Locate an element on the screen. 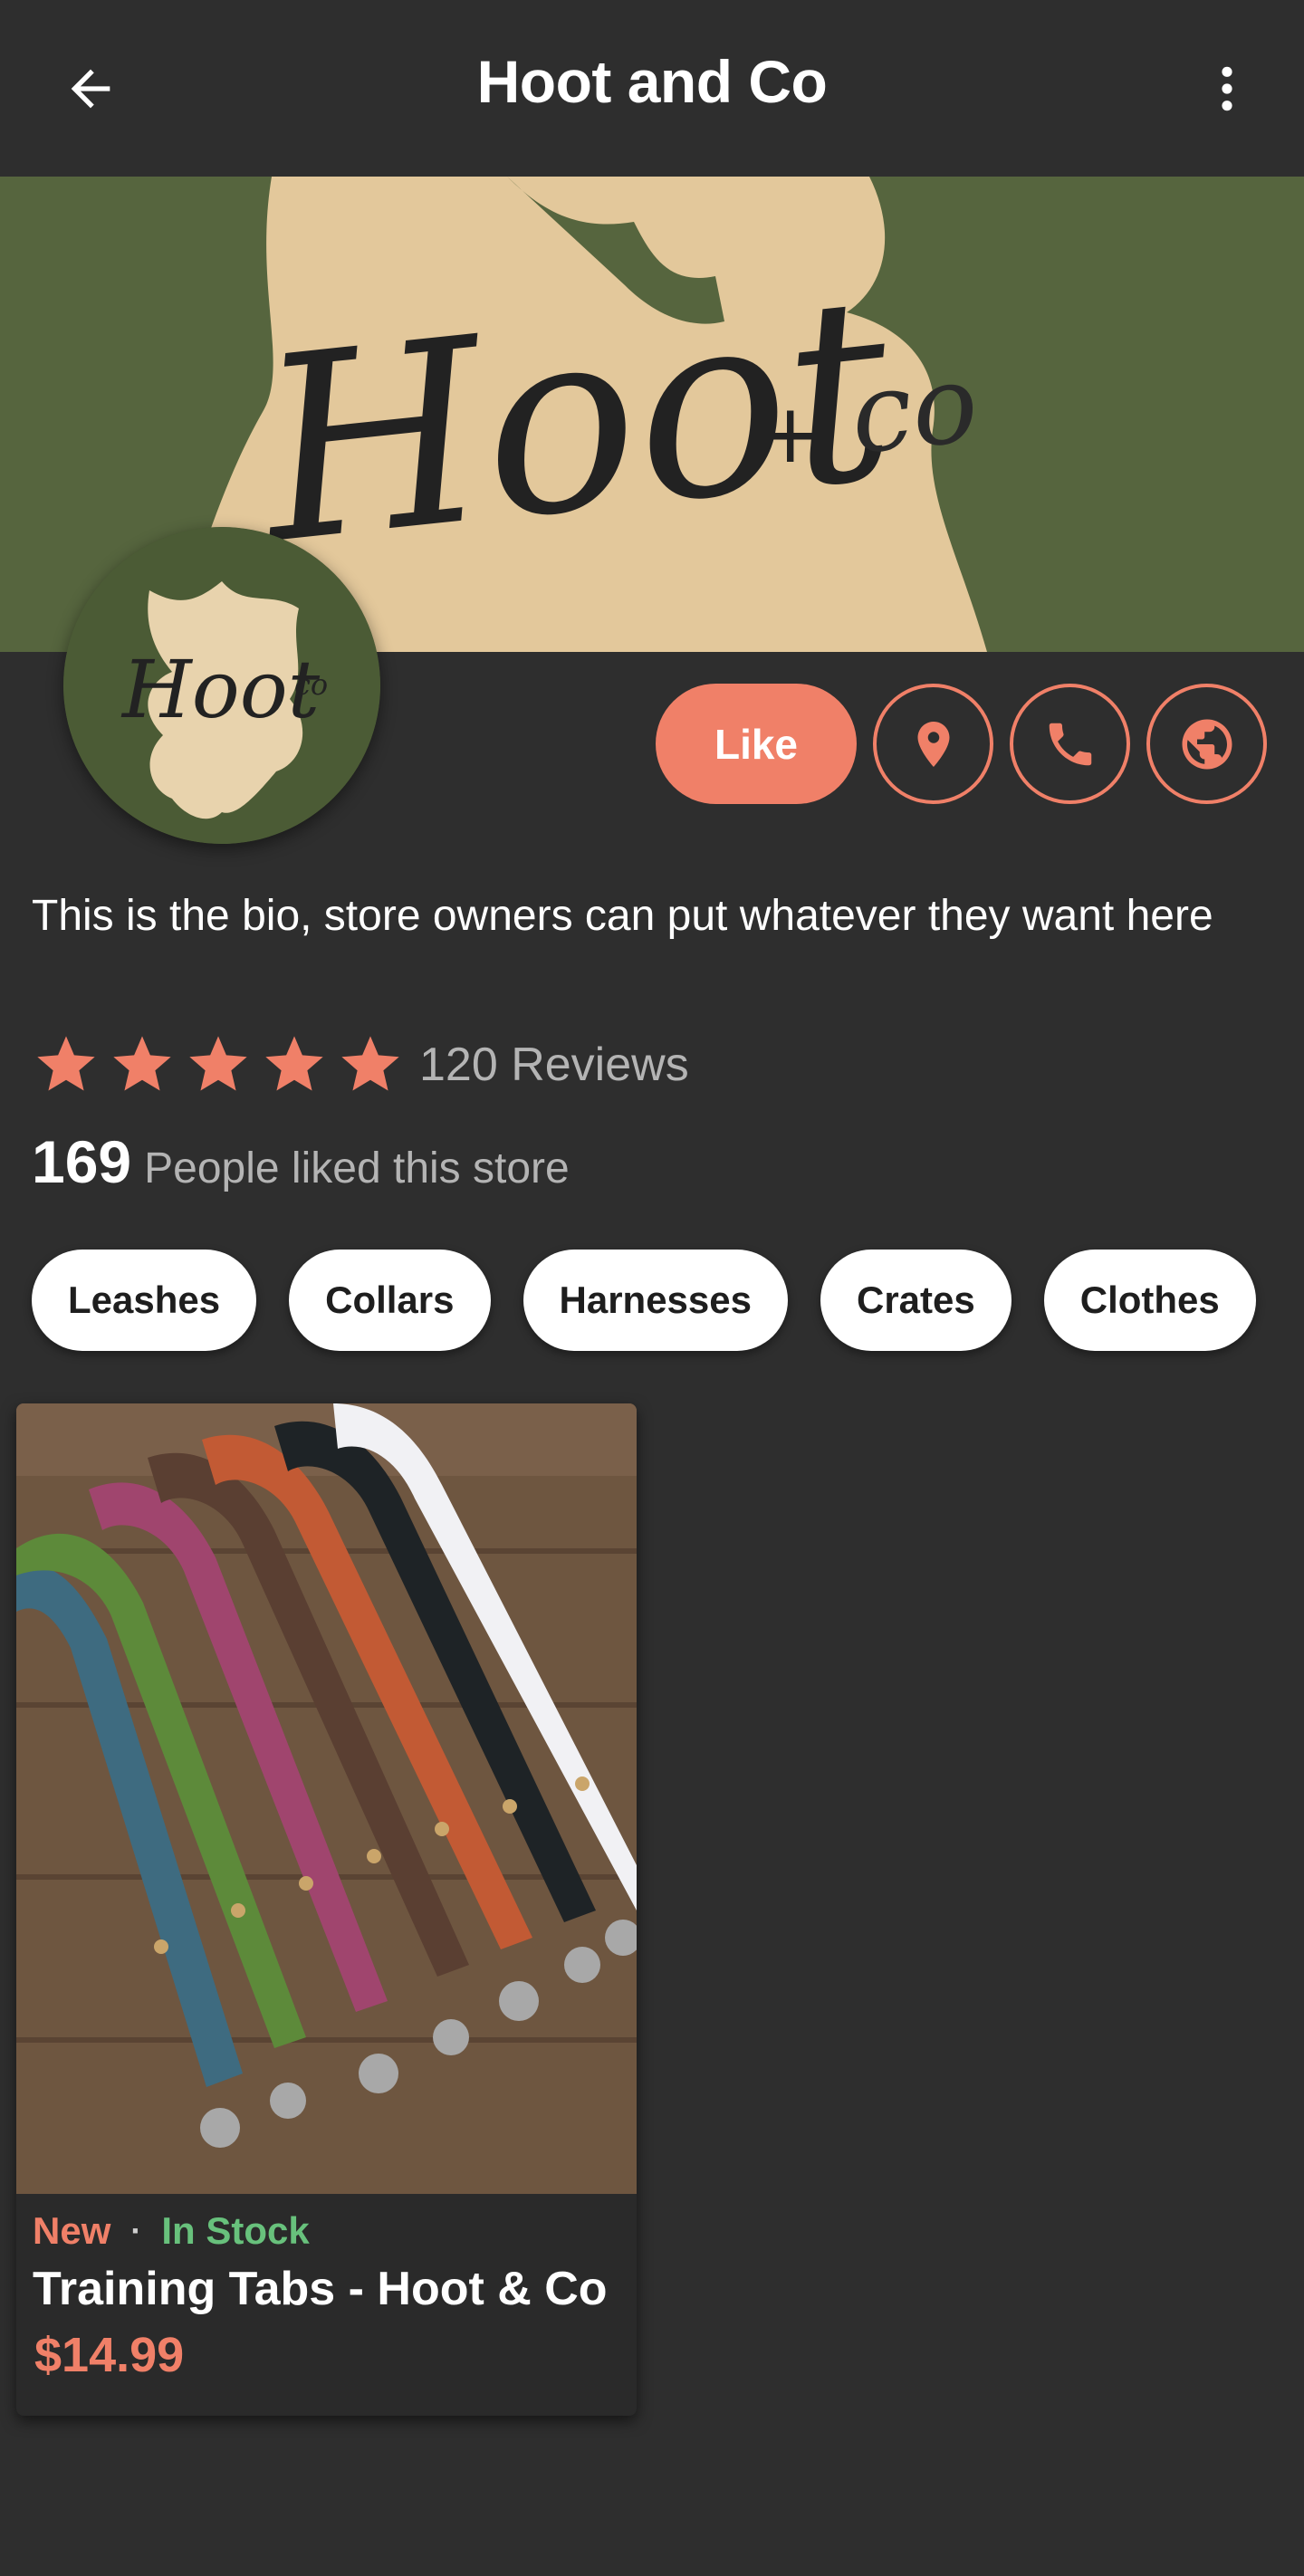 The image size is (1304, 2576). store-avatar: Hoot co is located at coordinates (222, 685).